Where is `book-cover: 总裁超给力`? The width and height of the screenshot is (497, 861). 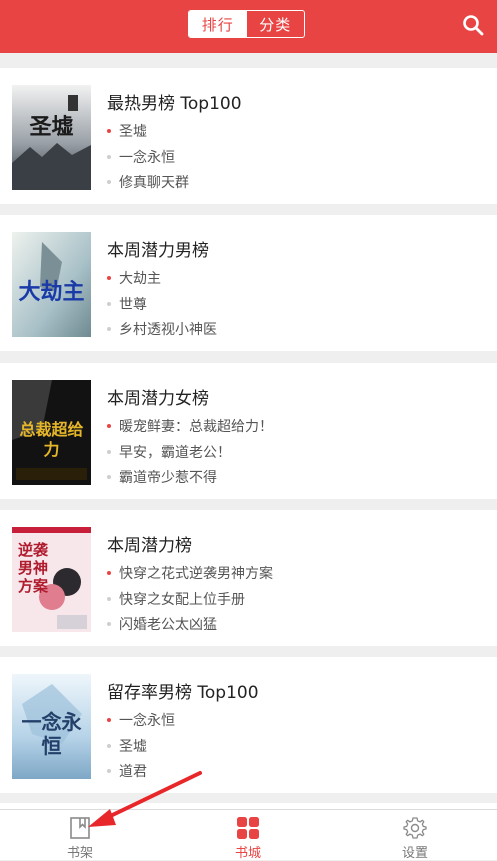 book-cover: 总裁超给力 is located at coordinates (51, 432).